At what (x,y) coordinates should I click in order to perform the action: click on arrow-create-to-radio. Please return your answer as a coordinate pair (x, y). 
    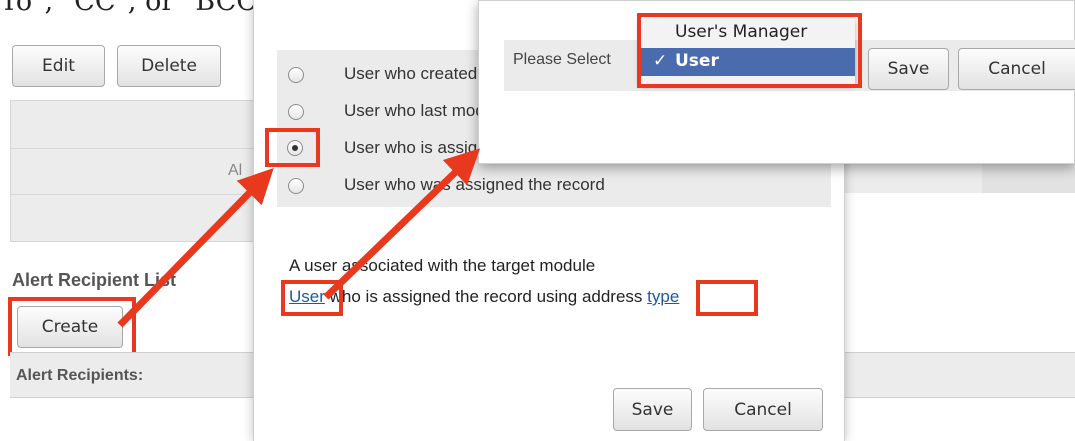
    Looking at the image, I should click on (195, 247).